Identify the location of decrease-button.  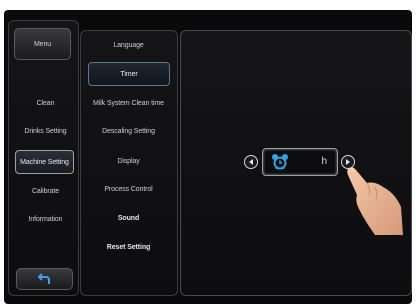
(251, 162).